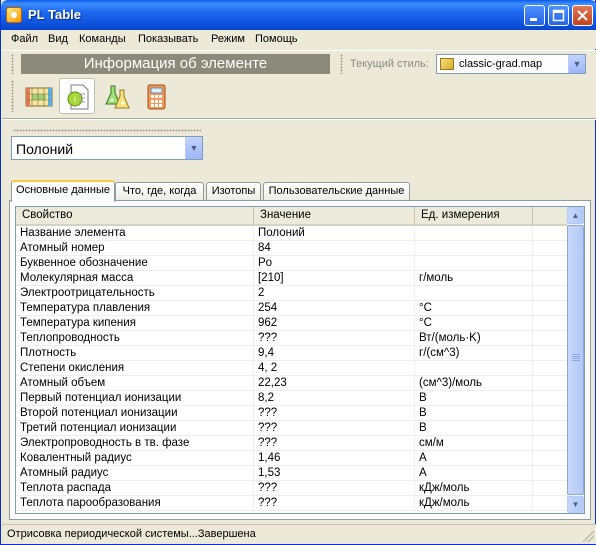 This screenshot has width=596, height=545. Describe the element at coordinates (107, 130) in the screenshot. I see `panel-grip` at that location.